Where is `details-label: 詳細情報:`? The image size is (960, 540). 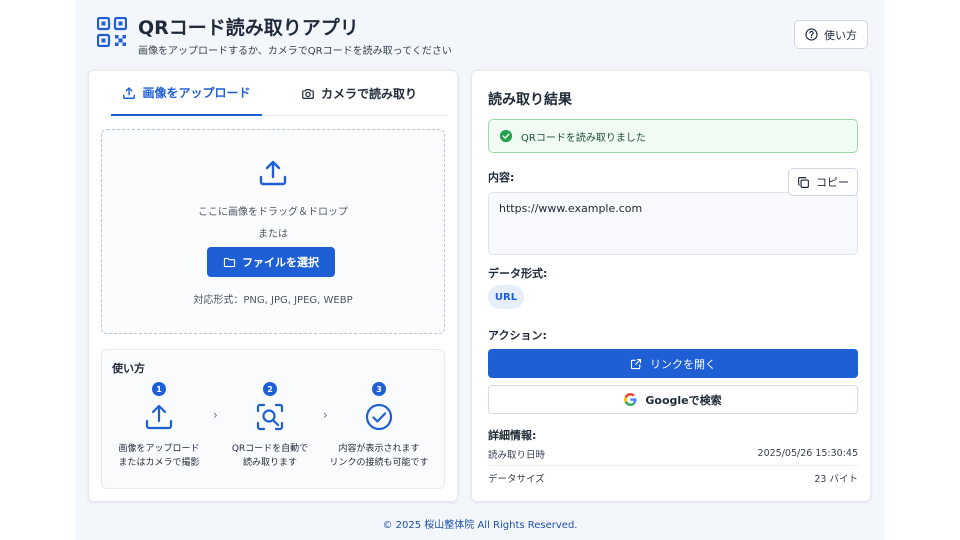
details-label: 詳細情報: is located at coordinates (512, 435).